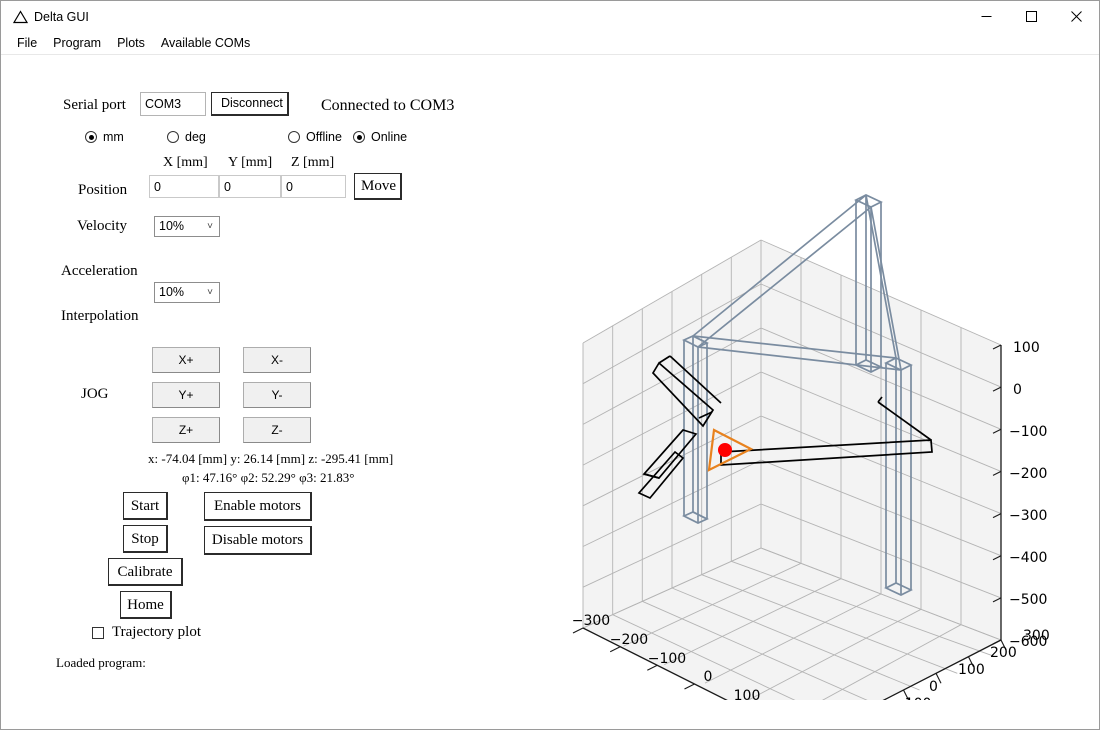 The height and width of the screenshot is (732, 1102). What do you see at coordinates (205, 43) in the screenshot?
I see `menu-available-coms: Available COMs` at bounding box center [205, 43].